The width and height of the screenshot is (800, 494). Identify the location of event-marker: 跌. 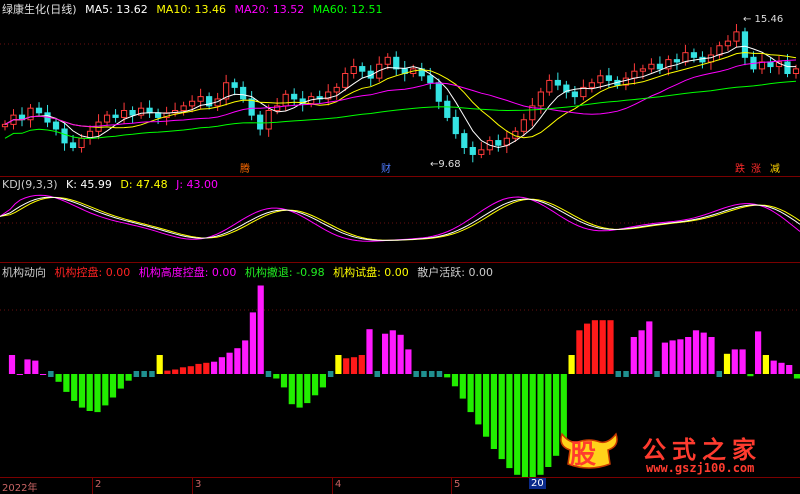
(740, 168).